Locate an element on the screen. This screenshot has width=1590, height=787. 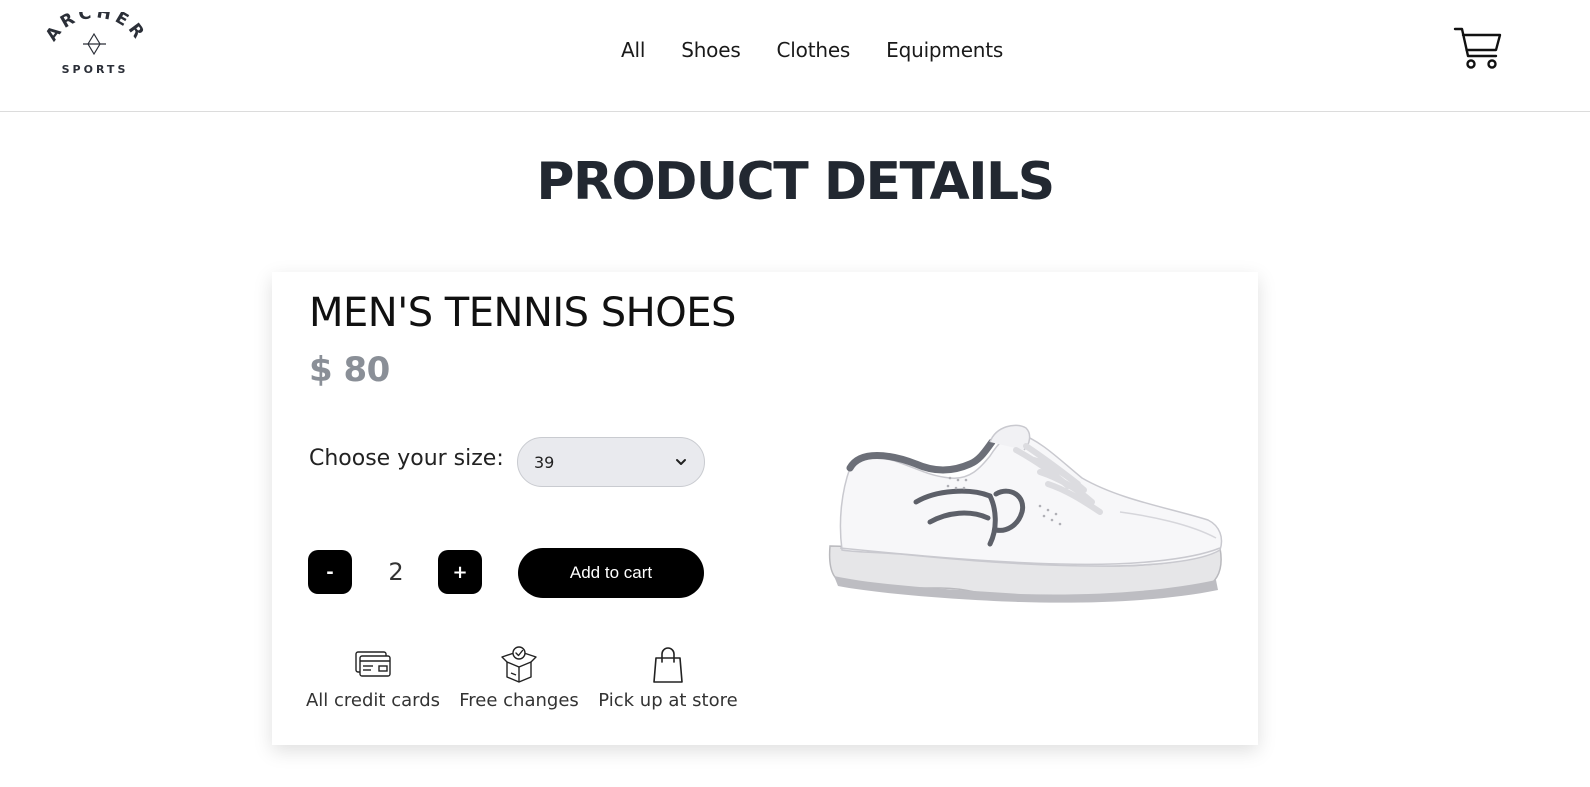
size-label: Choose your size: is located at coordinates (406, 458).